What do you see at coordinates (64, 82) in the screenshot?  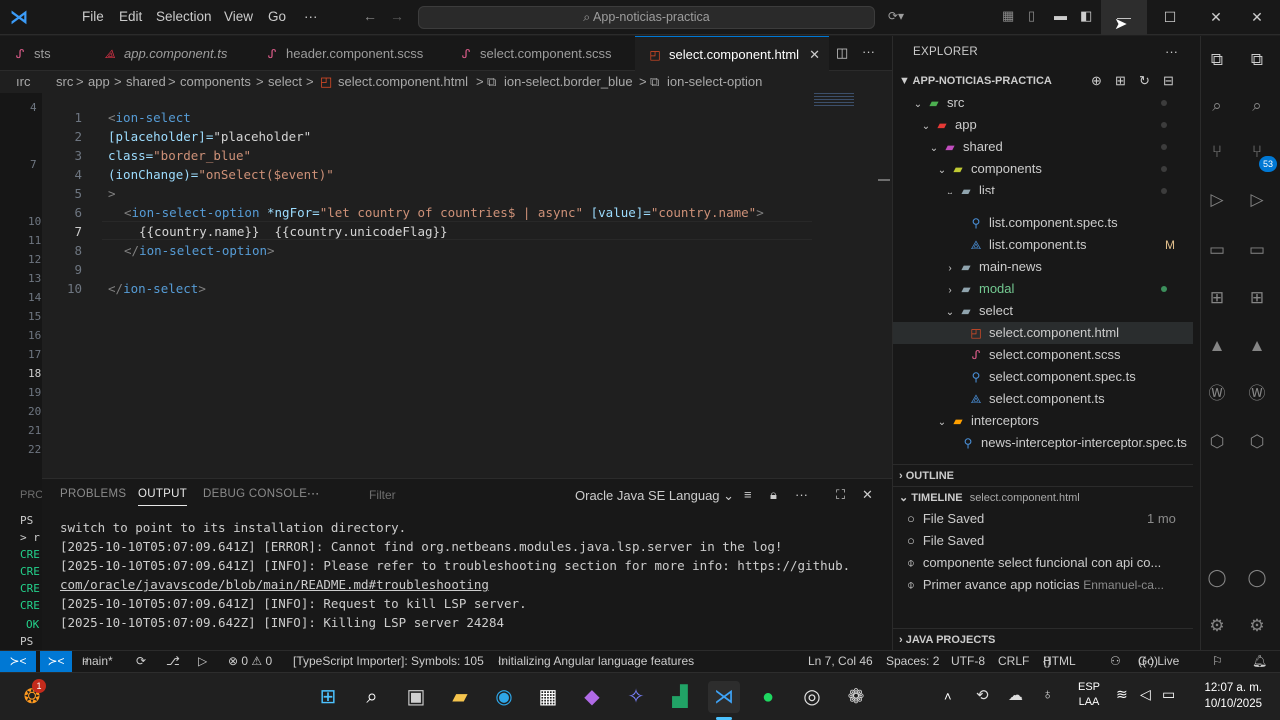 I see `breadcrumb-src: src` at bounding box center [64, 82].